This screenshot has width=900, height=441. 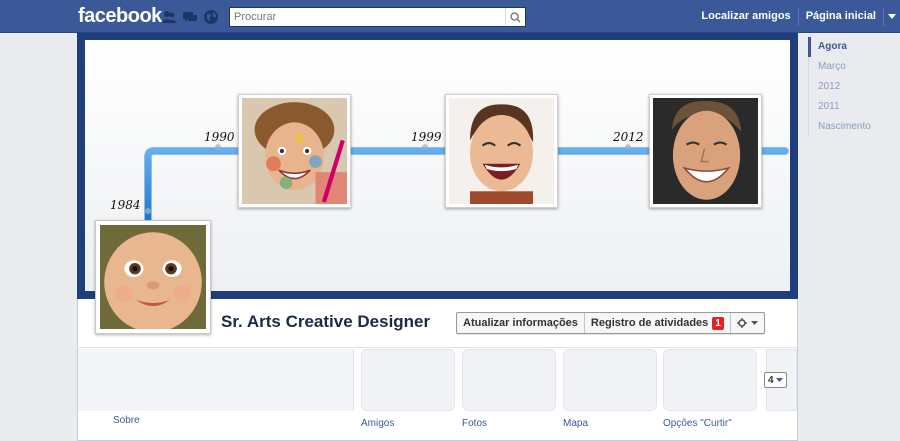 I want to click on scrubber-item-2011: 2011, so click(x=854, y=107).